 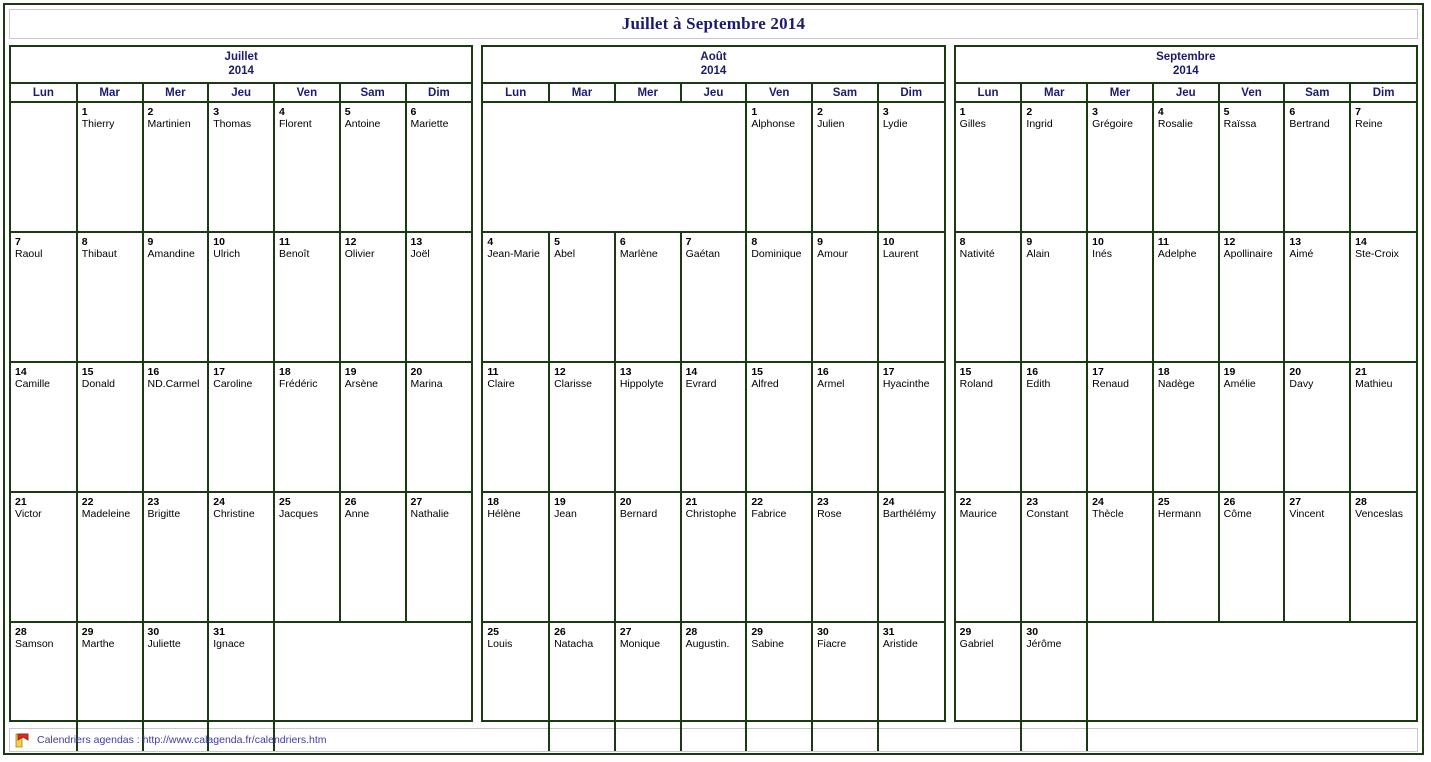 I want to click on day-cell: 10 Ulrich, so click(x=241, y=297).